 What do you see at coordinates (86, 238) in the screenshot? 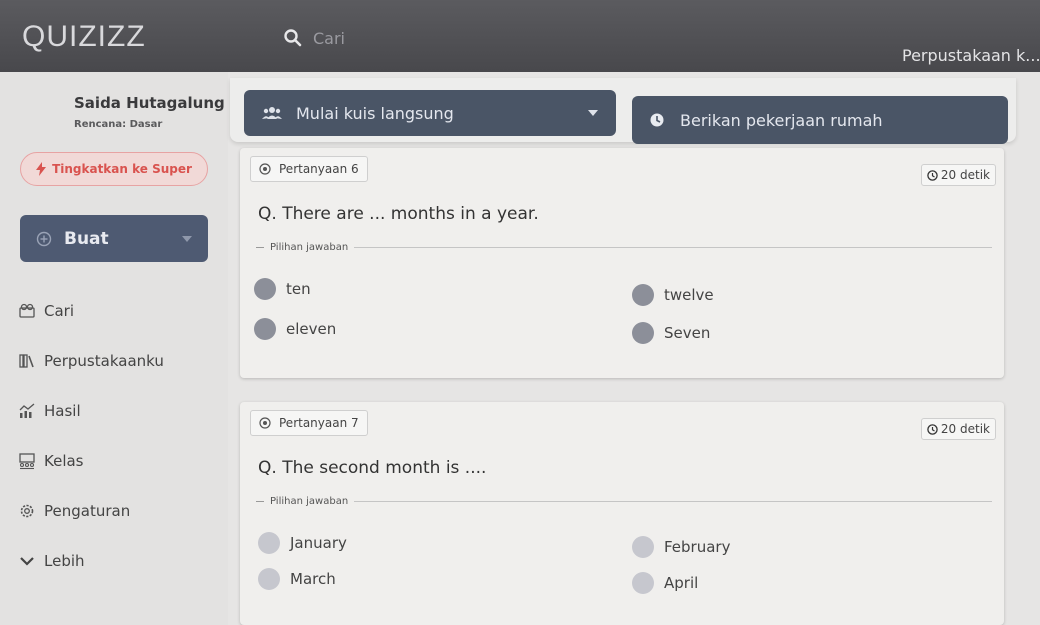
I see `create-label: Buat` at bounding box center [86, 238].